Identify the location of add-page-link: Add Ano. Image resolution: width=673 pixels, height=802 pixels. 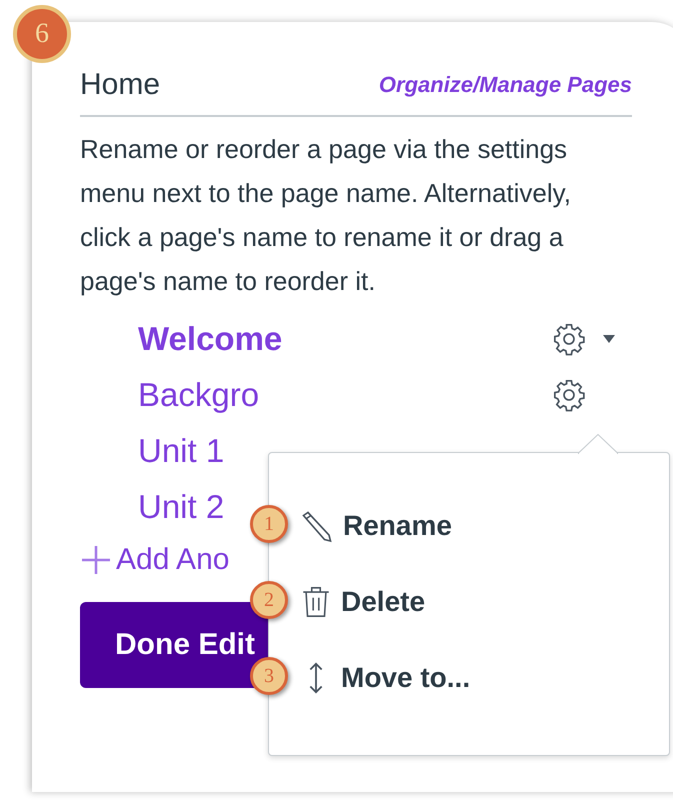
(155, 559).